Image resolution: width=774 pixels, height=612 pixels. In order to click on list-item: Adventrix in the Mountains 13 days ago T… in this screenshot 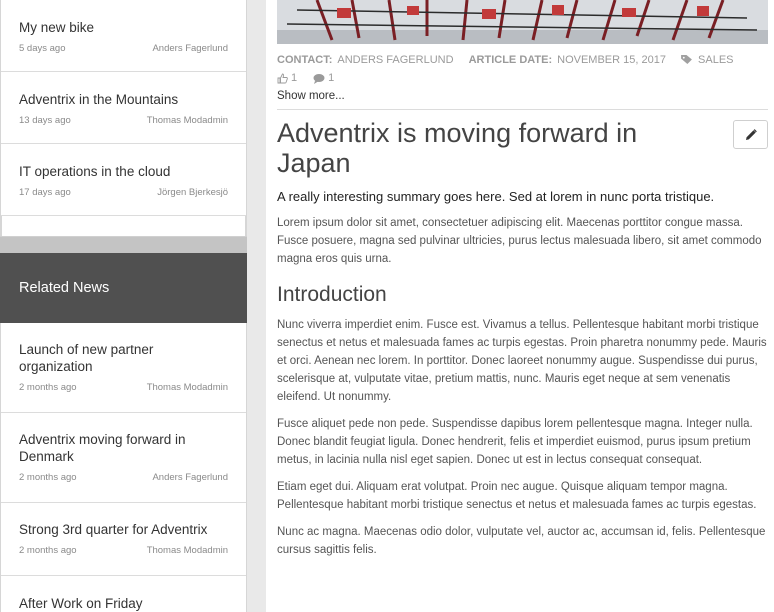, I will do `click(123, 108)`.